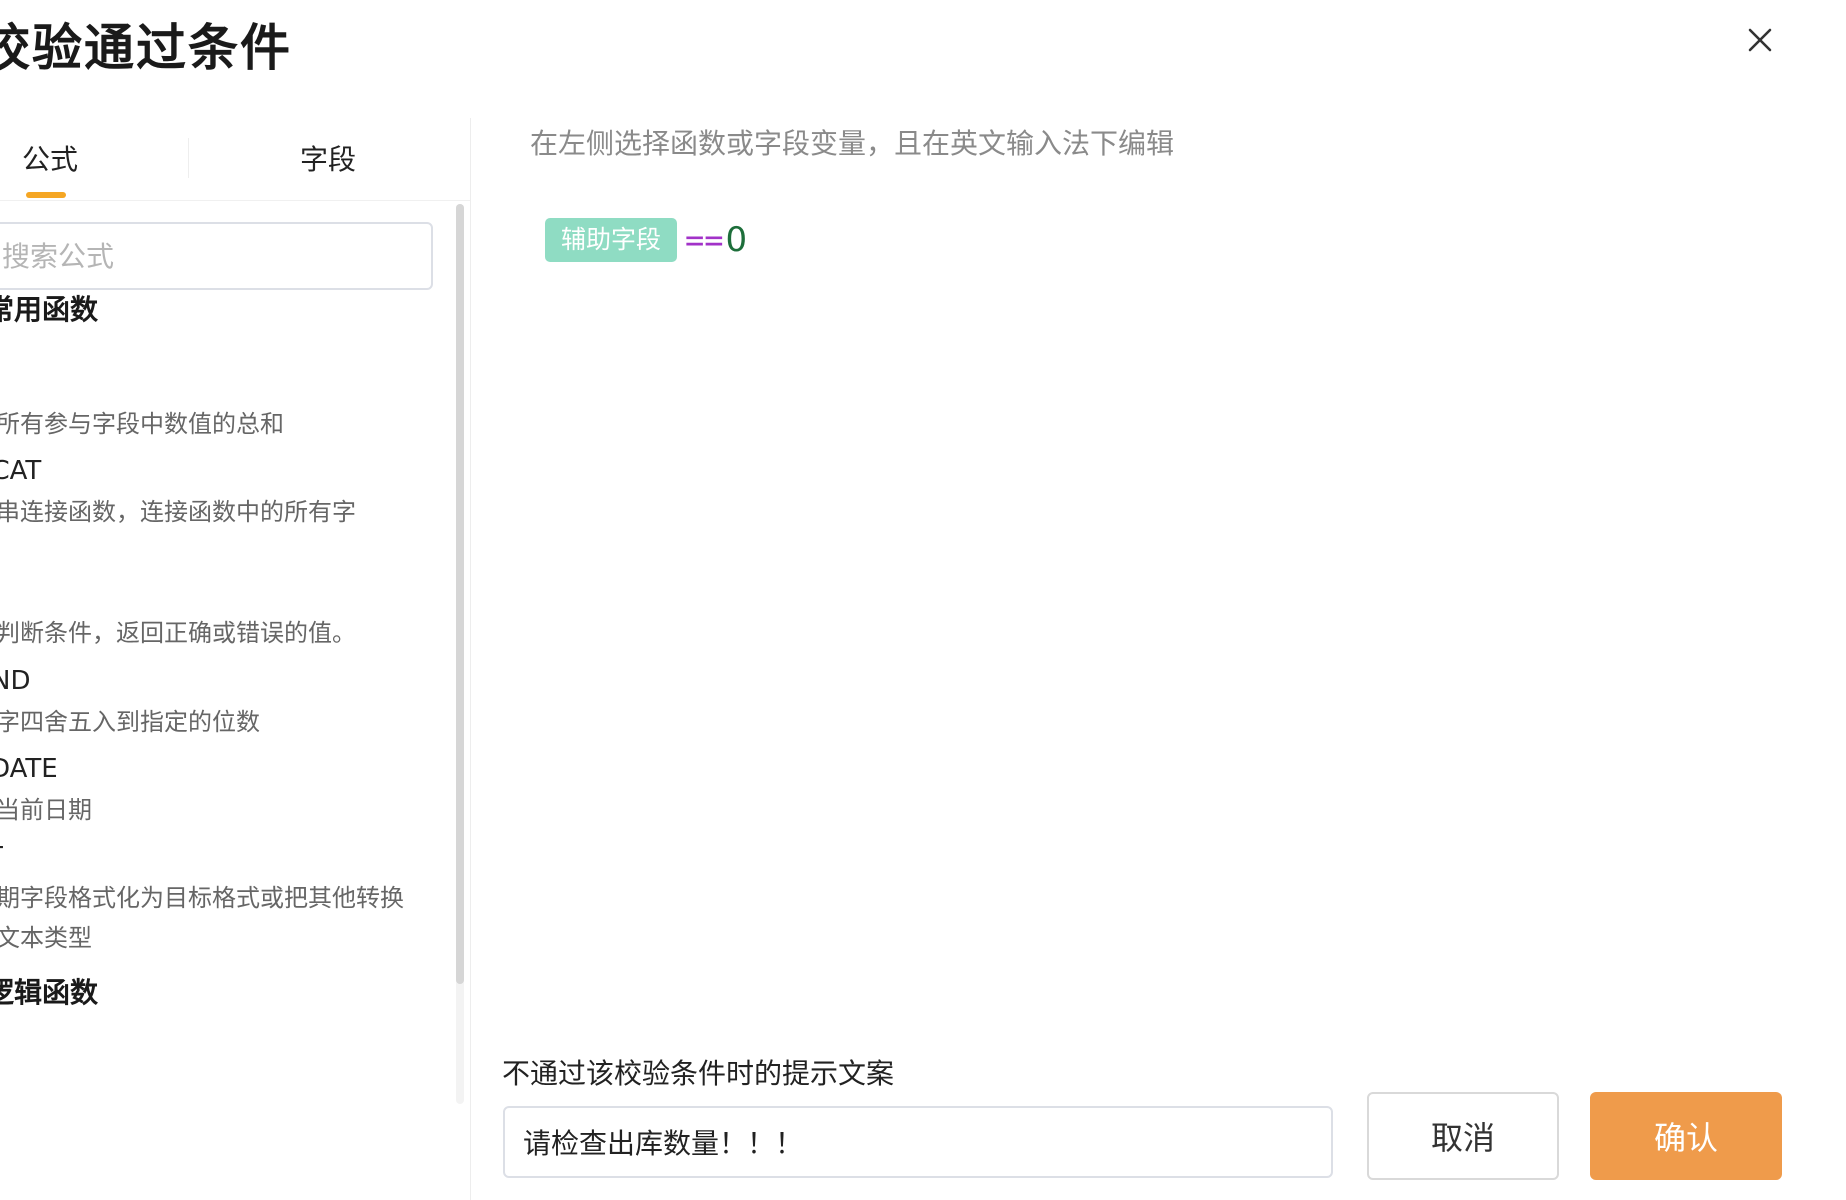 This screenshot has width=1846, height=1200. What do you see at coordinates (704, 240) in the screenshot?
I see `formula-operator: ==` at bounding box center [704, 240].